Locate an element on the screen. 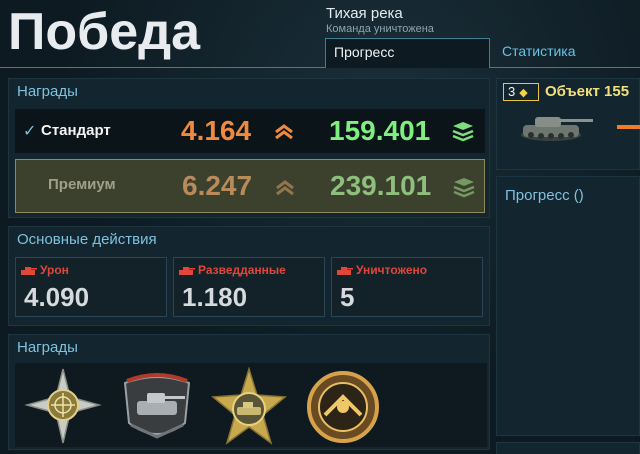  damage-icon is located at coordinates (29, 271).